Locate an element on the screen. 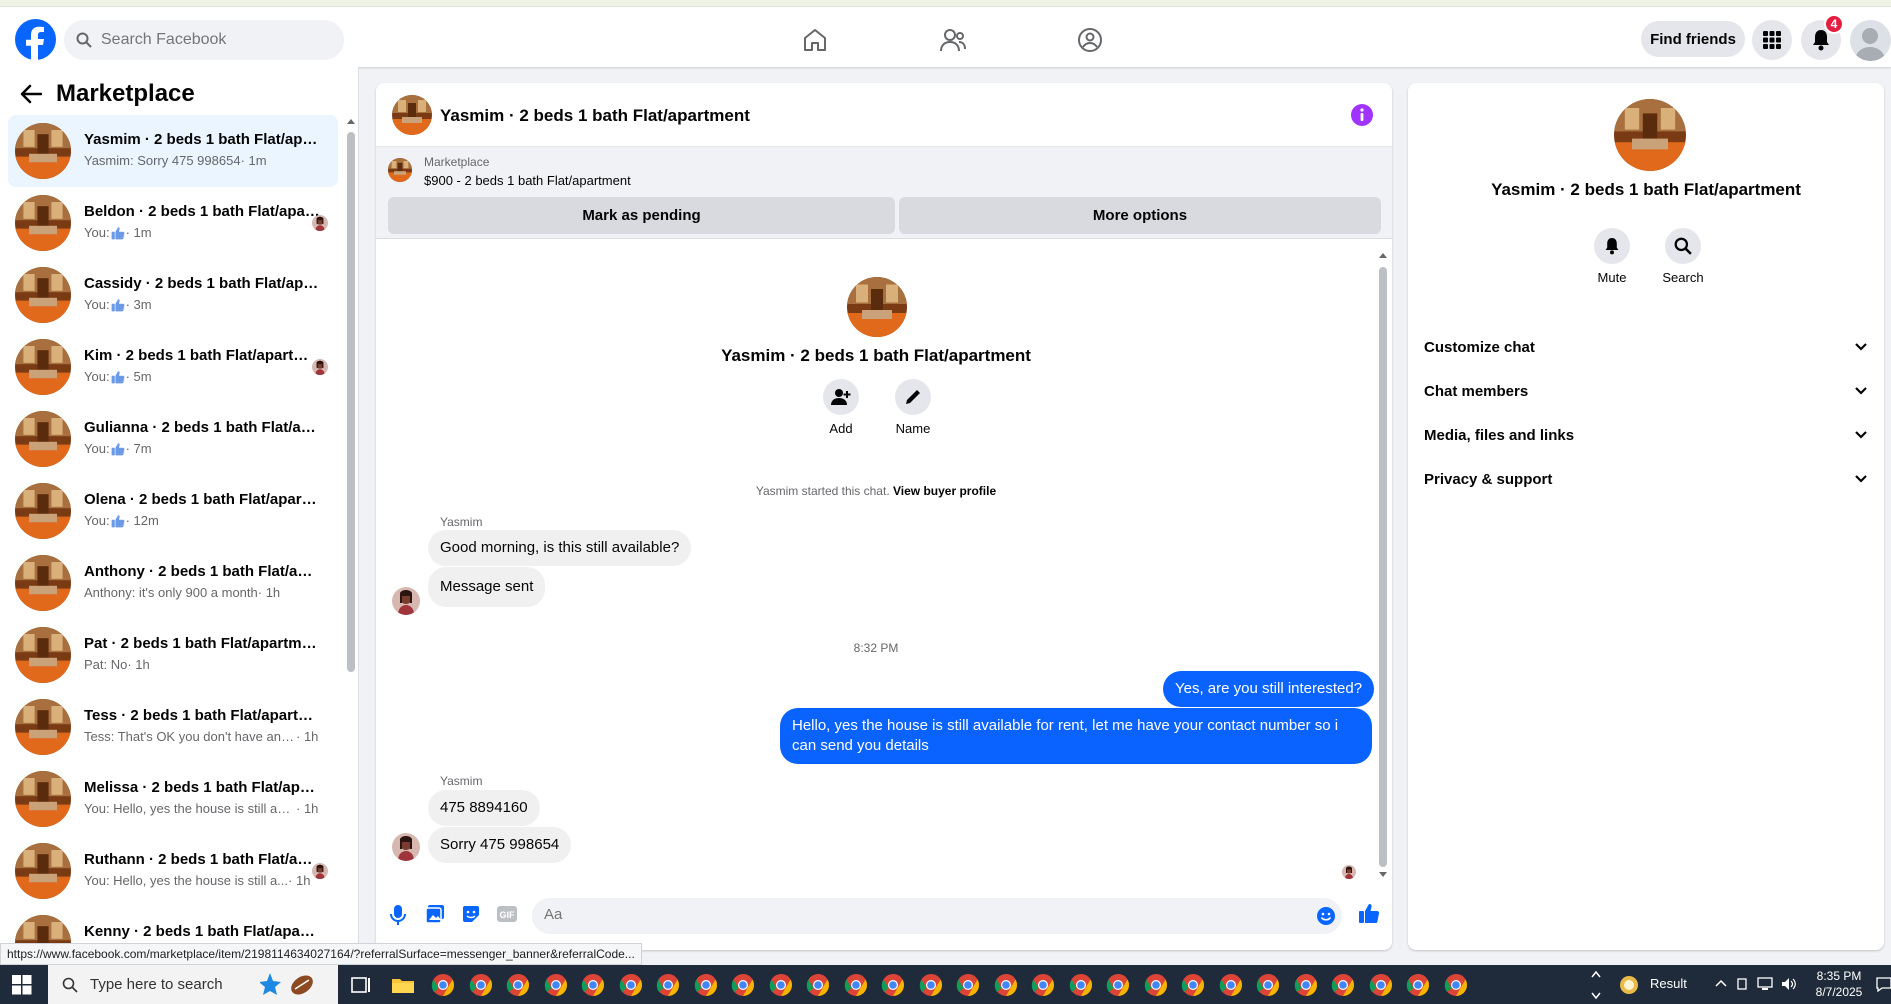 The image size is (1891, 1004). scroll-up-arrow-icon is located at coordinates (1383, 255).